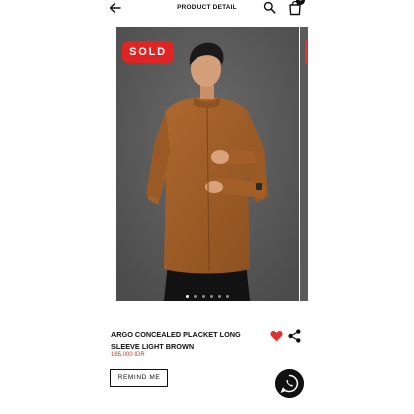 The width and height of the screenshot is (414, 414). What do you see at coordinates (269, 7) in the screenshot?
I see `search-icon` at bounding box center [269, 7].